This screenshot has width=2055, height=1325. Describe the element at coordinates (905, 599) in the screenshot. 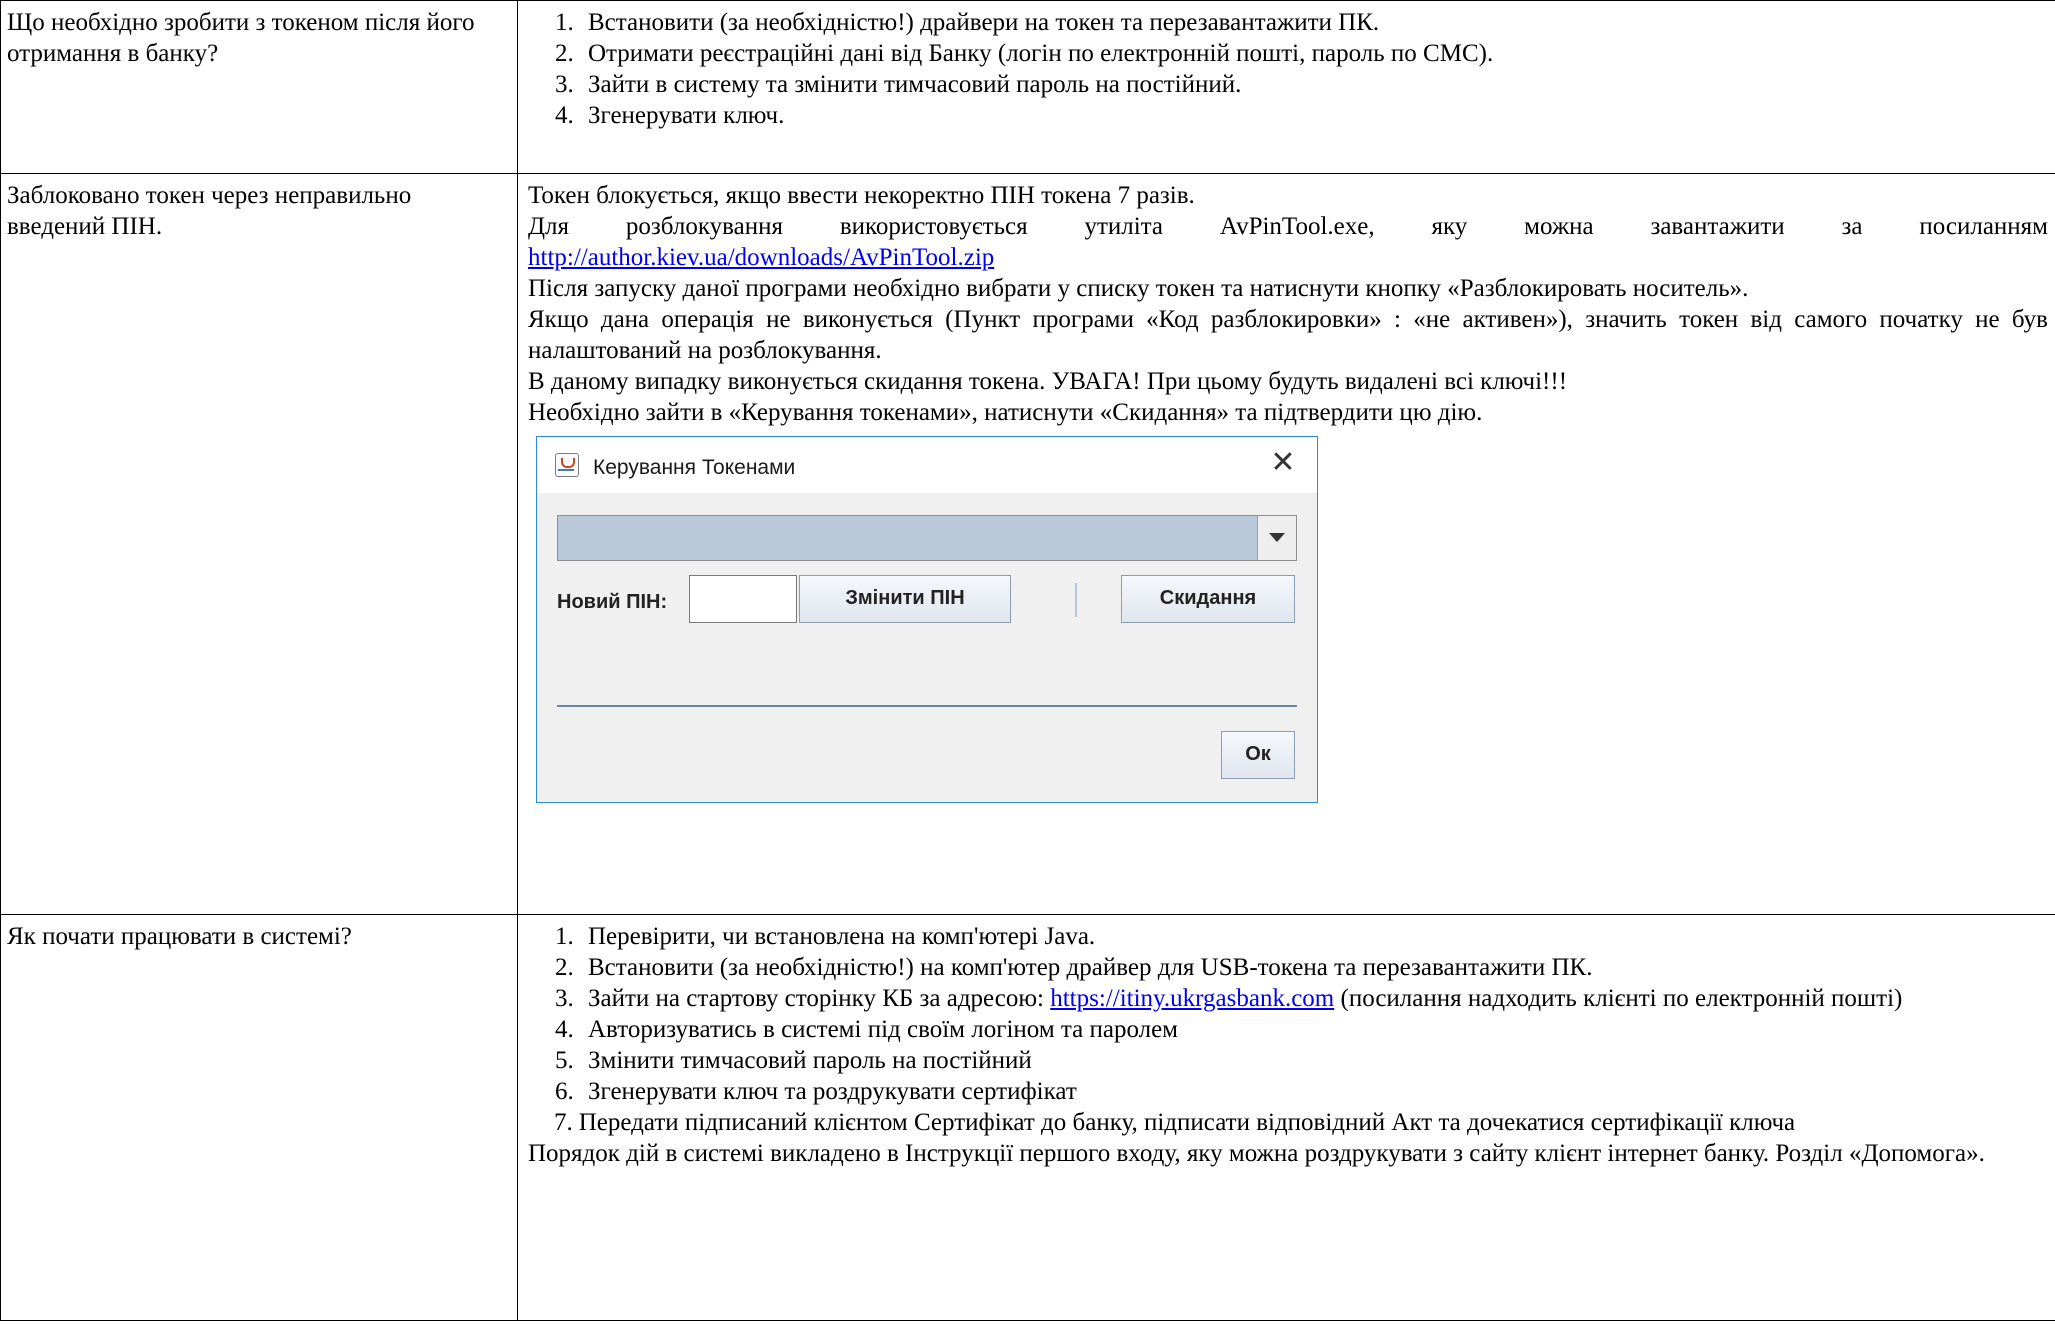

I see `change-pin-button: Змінити ПІН` at that location.